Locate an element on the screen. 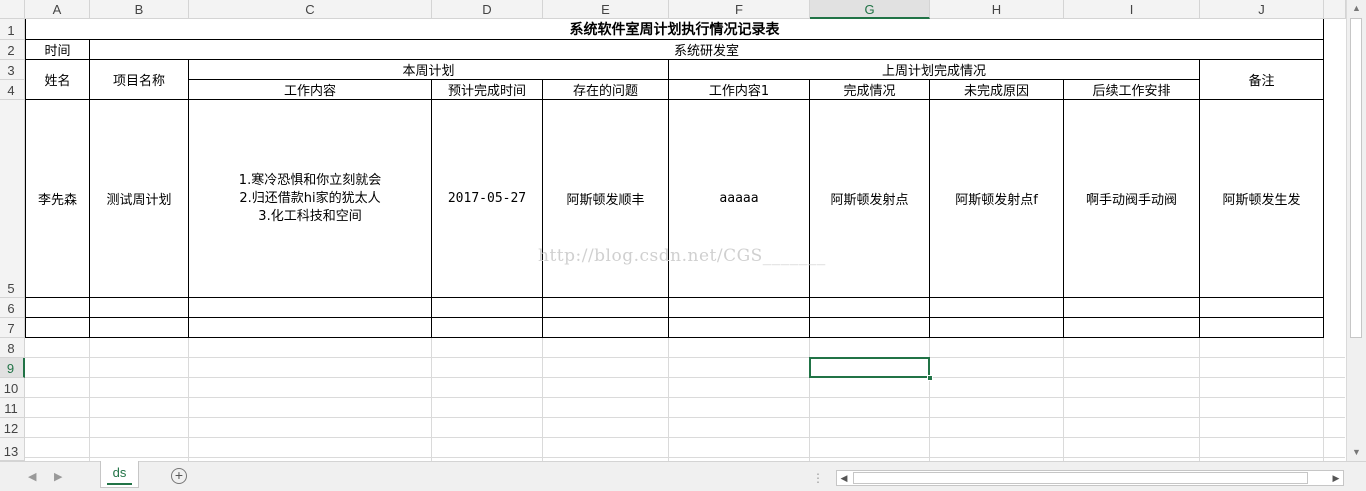 The image size is (1366, 491). column-header-i: I is located at coordinates (1132, 9).